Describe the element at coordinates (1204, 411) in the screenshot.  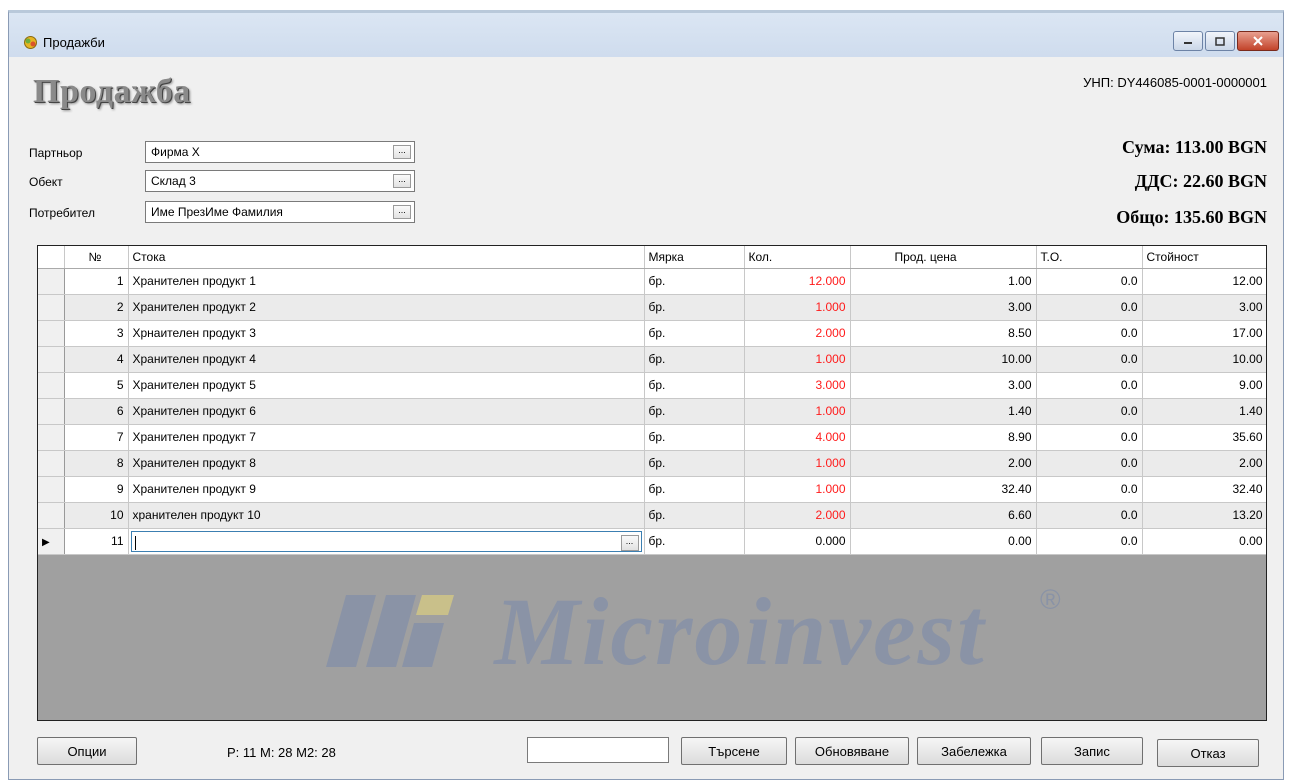
I see `cell-value: 1.40` at that location.